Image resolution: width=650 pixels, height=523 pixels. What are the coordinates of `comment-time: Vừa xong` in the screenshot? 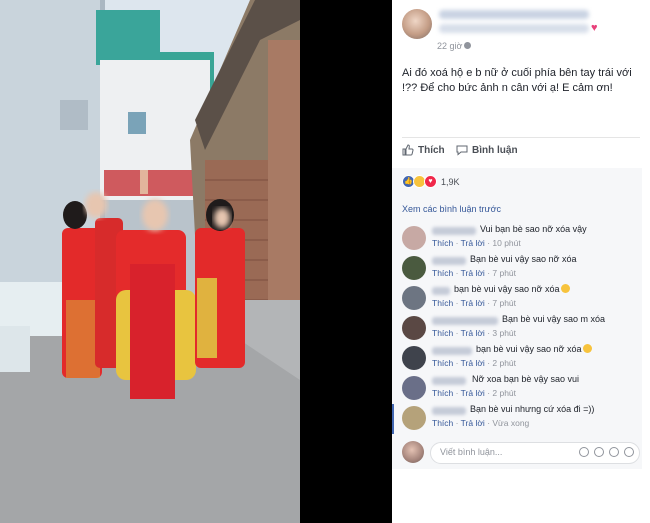 It's located at (510, 423).